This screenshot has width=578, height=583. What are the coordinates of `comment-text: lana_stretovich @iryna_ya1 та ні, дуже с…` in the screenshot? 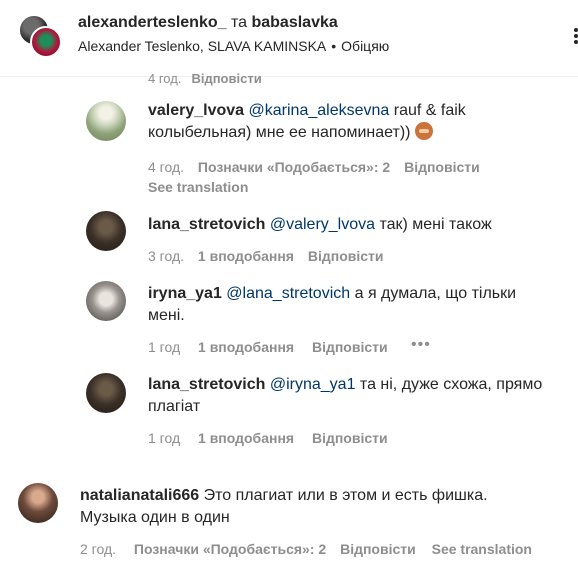 It's located at (358, 396).